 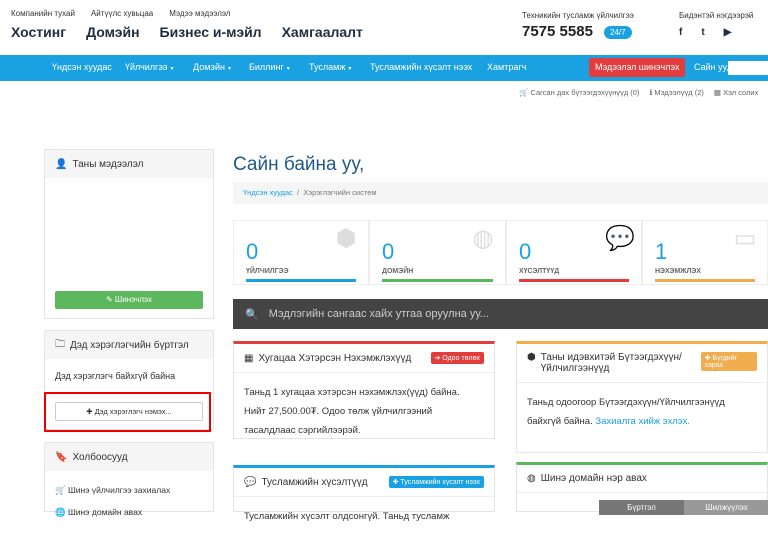 What do you see at coordinates (641, 507) in the screenshot?
I see `tab-register: Бүртгэл` at bounding box center [641, 507].